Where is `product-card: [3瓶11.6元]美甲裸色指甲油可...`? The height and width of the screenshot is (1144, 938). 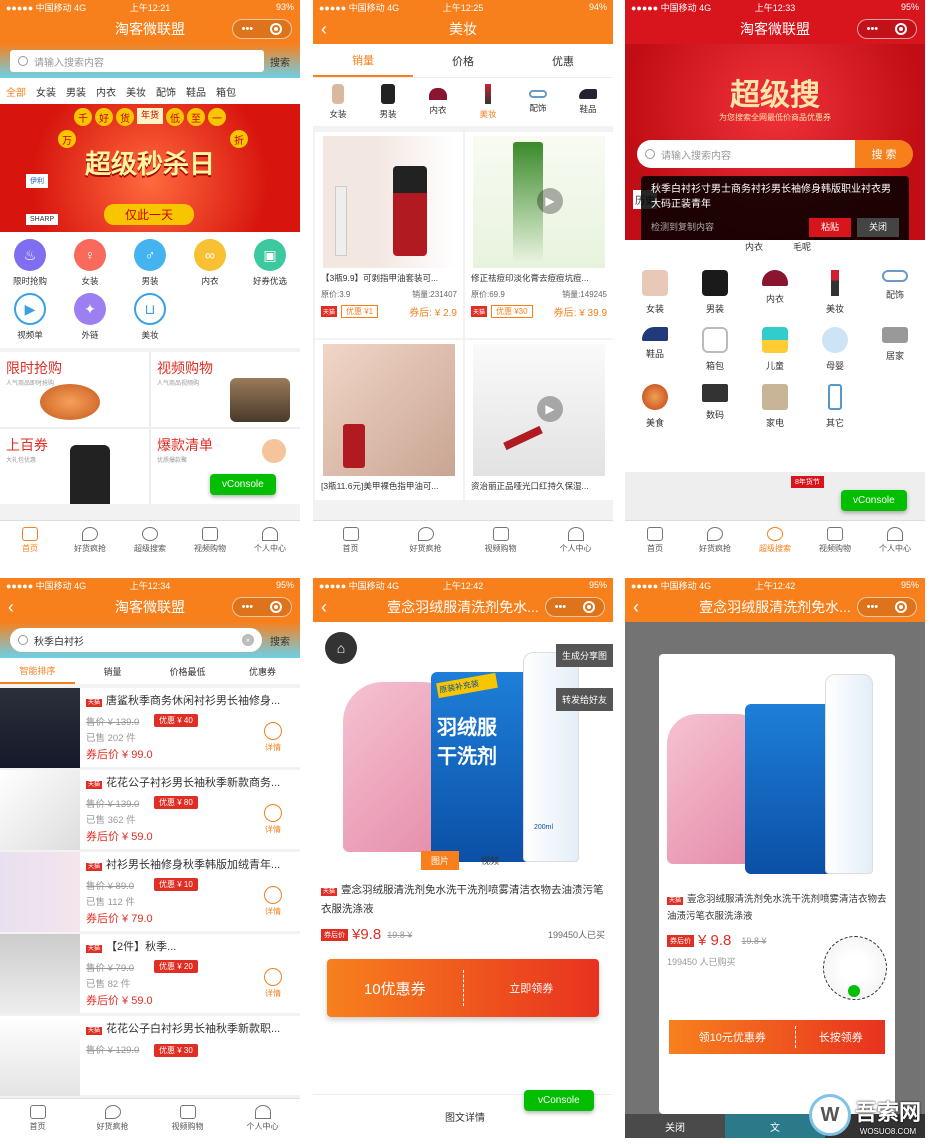 product-card: [3瓶11.6元]美甲裸色指甲油可... is located at coordinates (389, 420).